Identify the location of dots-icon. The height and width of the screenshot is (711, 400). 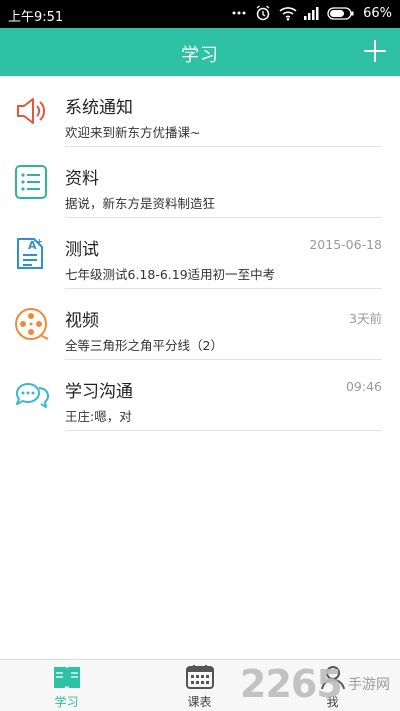
(239, 13).